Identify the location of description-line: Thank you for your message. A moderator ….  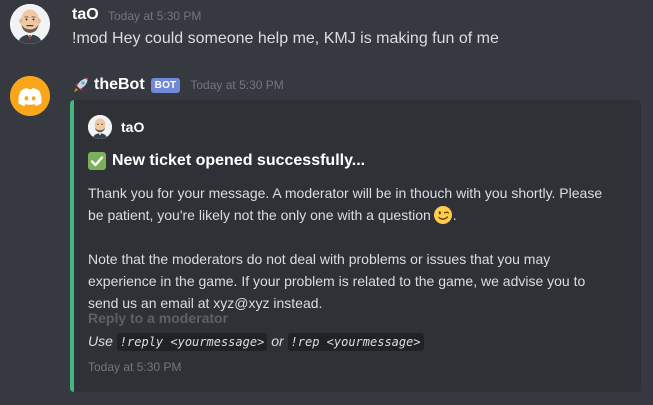
(345, 193).